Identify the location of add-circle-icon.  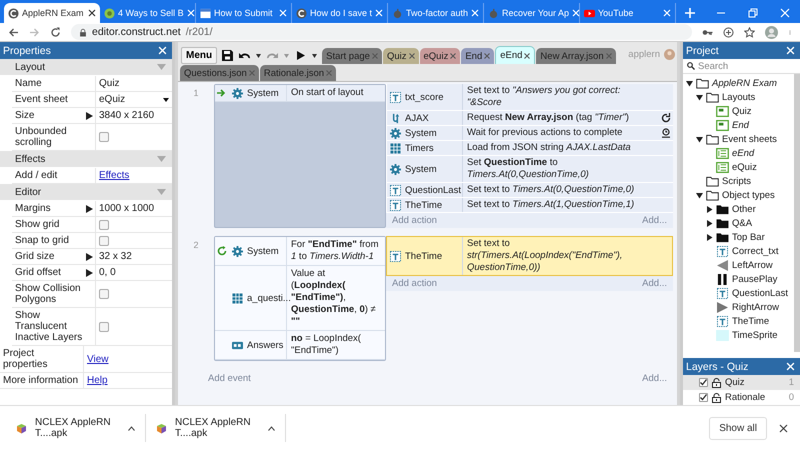
(728, 32).